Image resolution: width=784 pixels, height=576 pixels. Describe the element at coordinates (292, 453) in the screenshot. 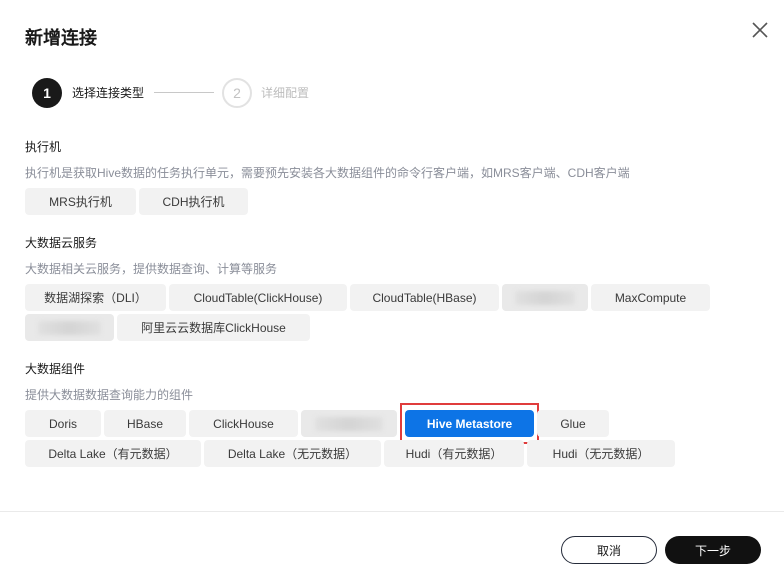

I see `option-delta-lake-without-metadata: Delta Lake（无元数据）` at that location.